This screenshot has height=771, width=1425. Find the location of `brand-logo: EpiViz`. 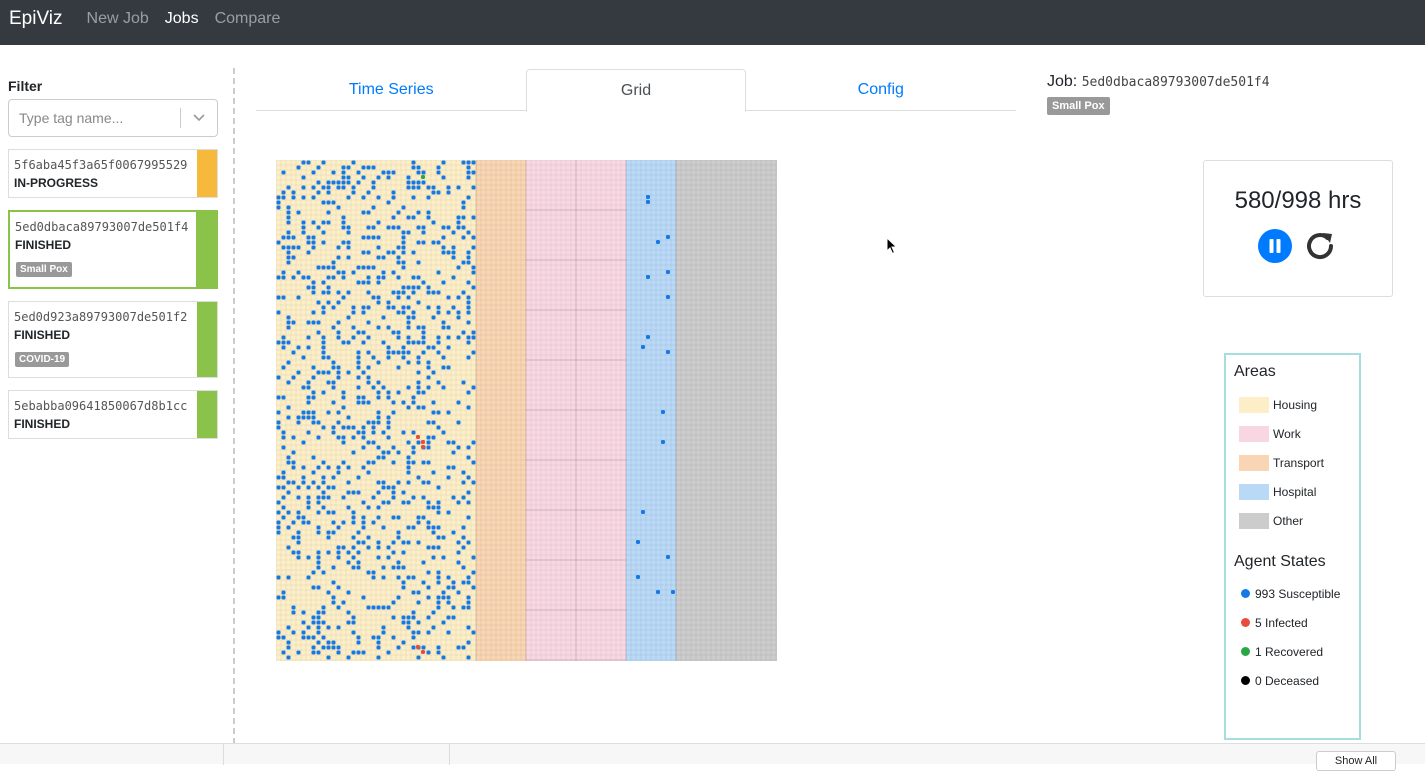

brand-logo: EpiViz is located at coordinates (36, 19).